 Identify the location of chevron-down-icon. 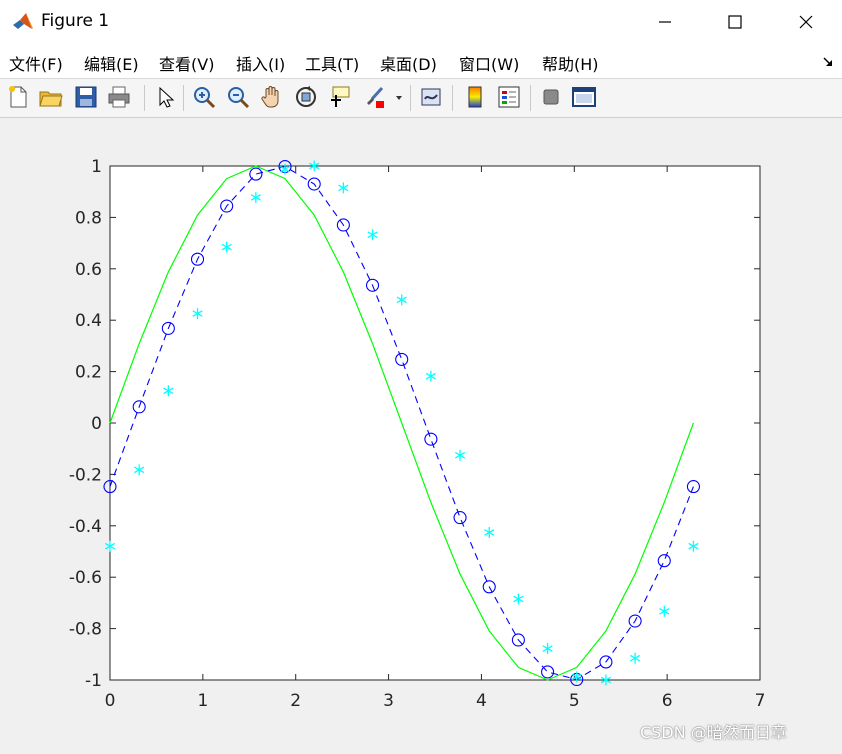
(399, 98).